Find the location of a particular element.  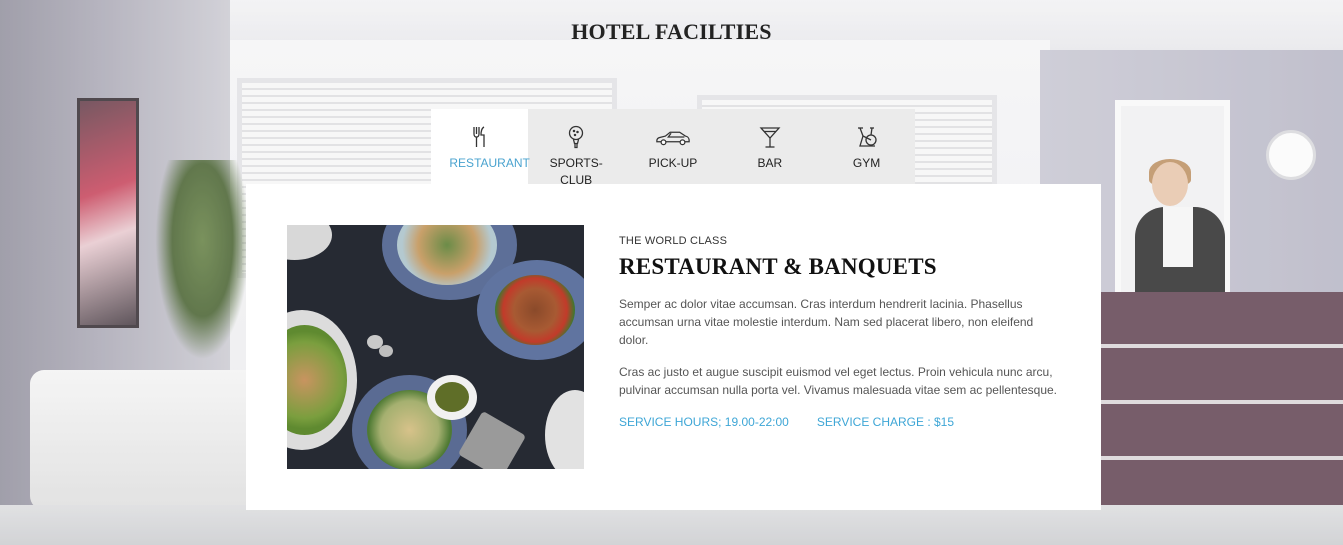

service-charge: SERVICE CHARGE : $15 is located at coordinates (885, 422).